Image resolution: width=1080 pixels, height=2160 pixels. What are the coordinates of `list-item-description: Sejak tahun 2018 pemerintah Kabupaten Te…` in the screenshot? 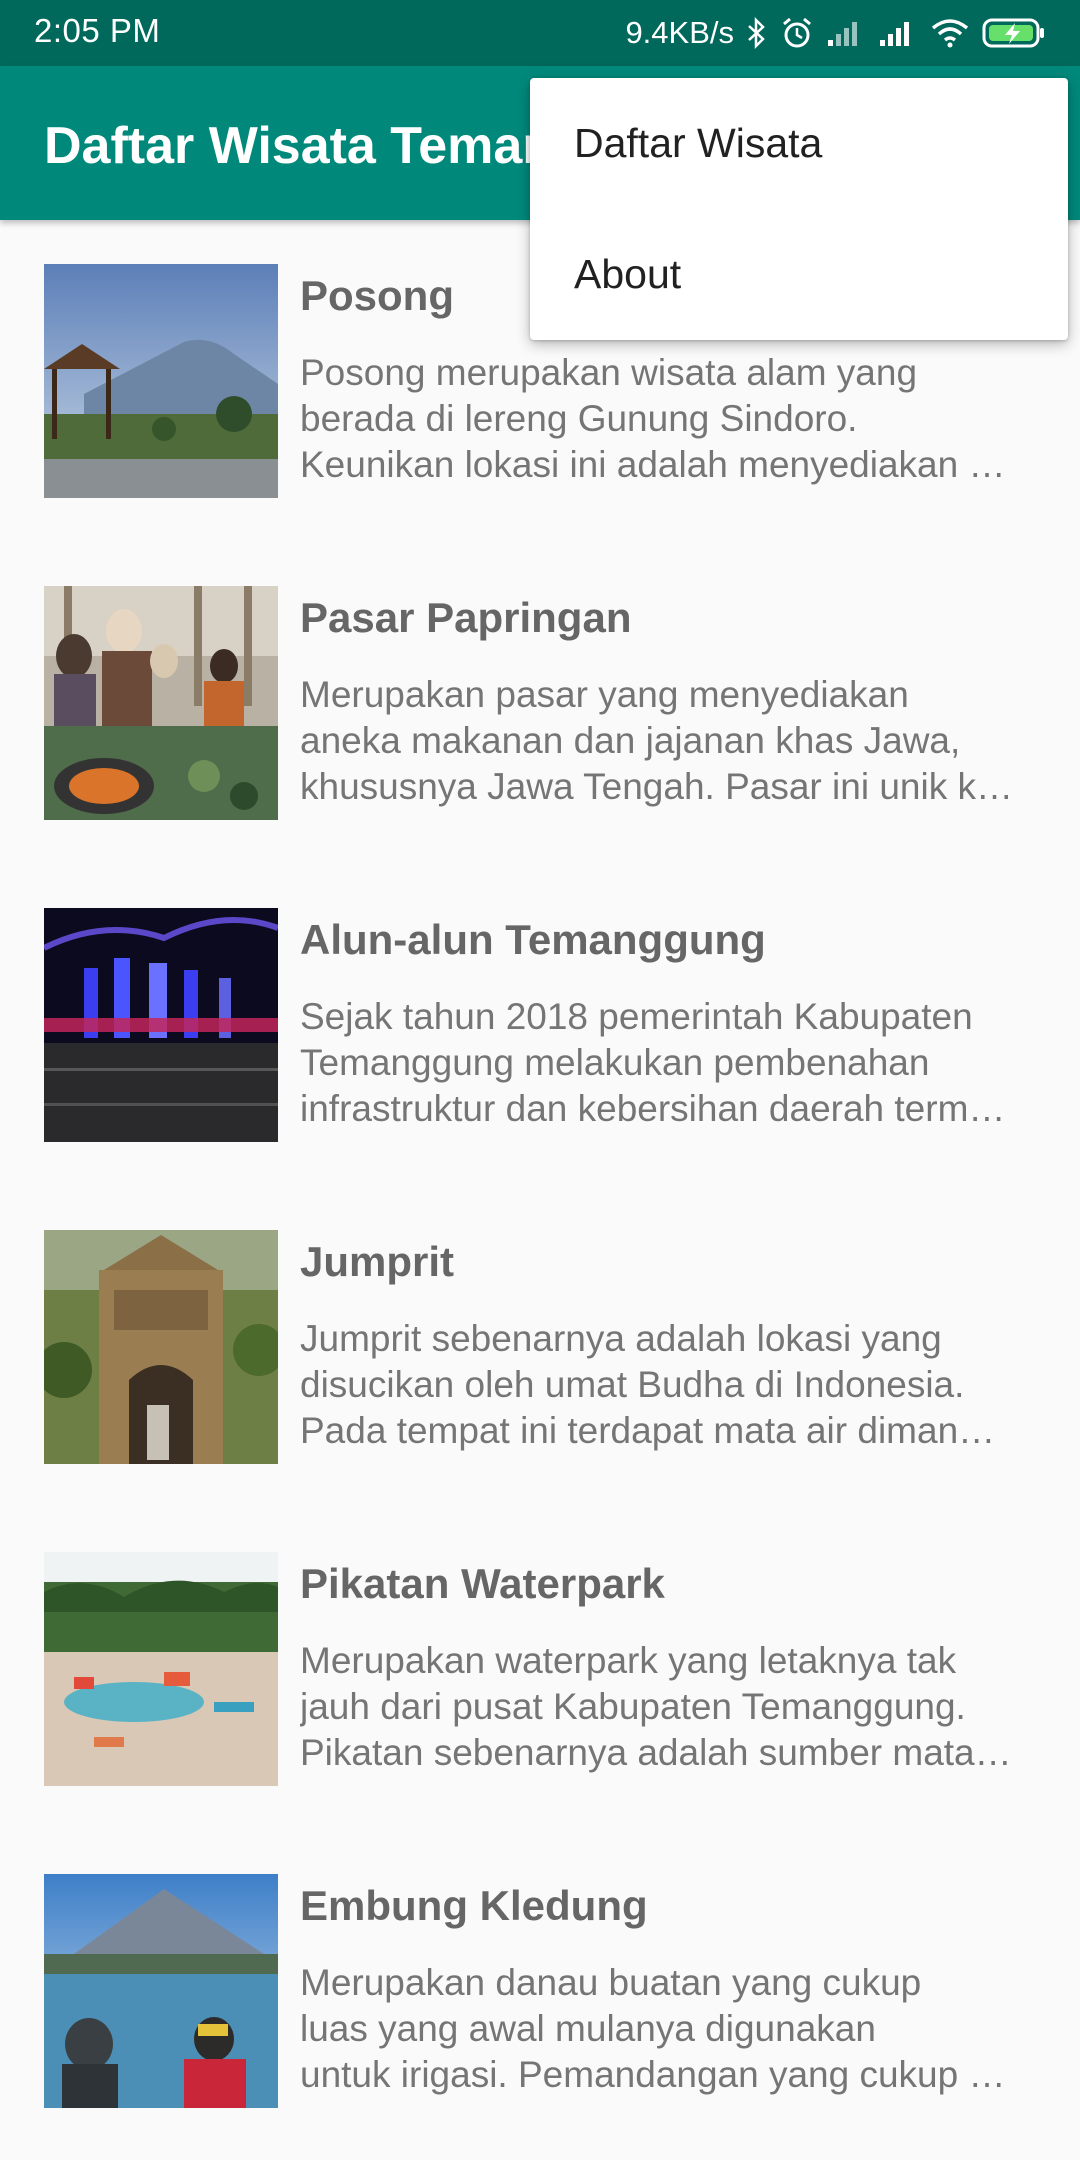 It's located at (670, 1063).